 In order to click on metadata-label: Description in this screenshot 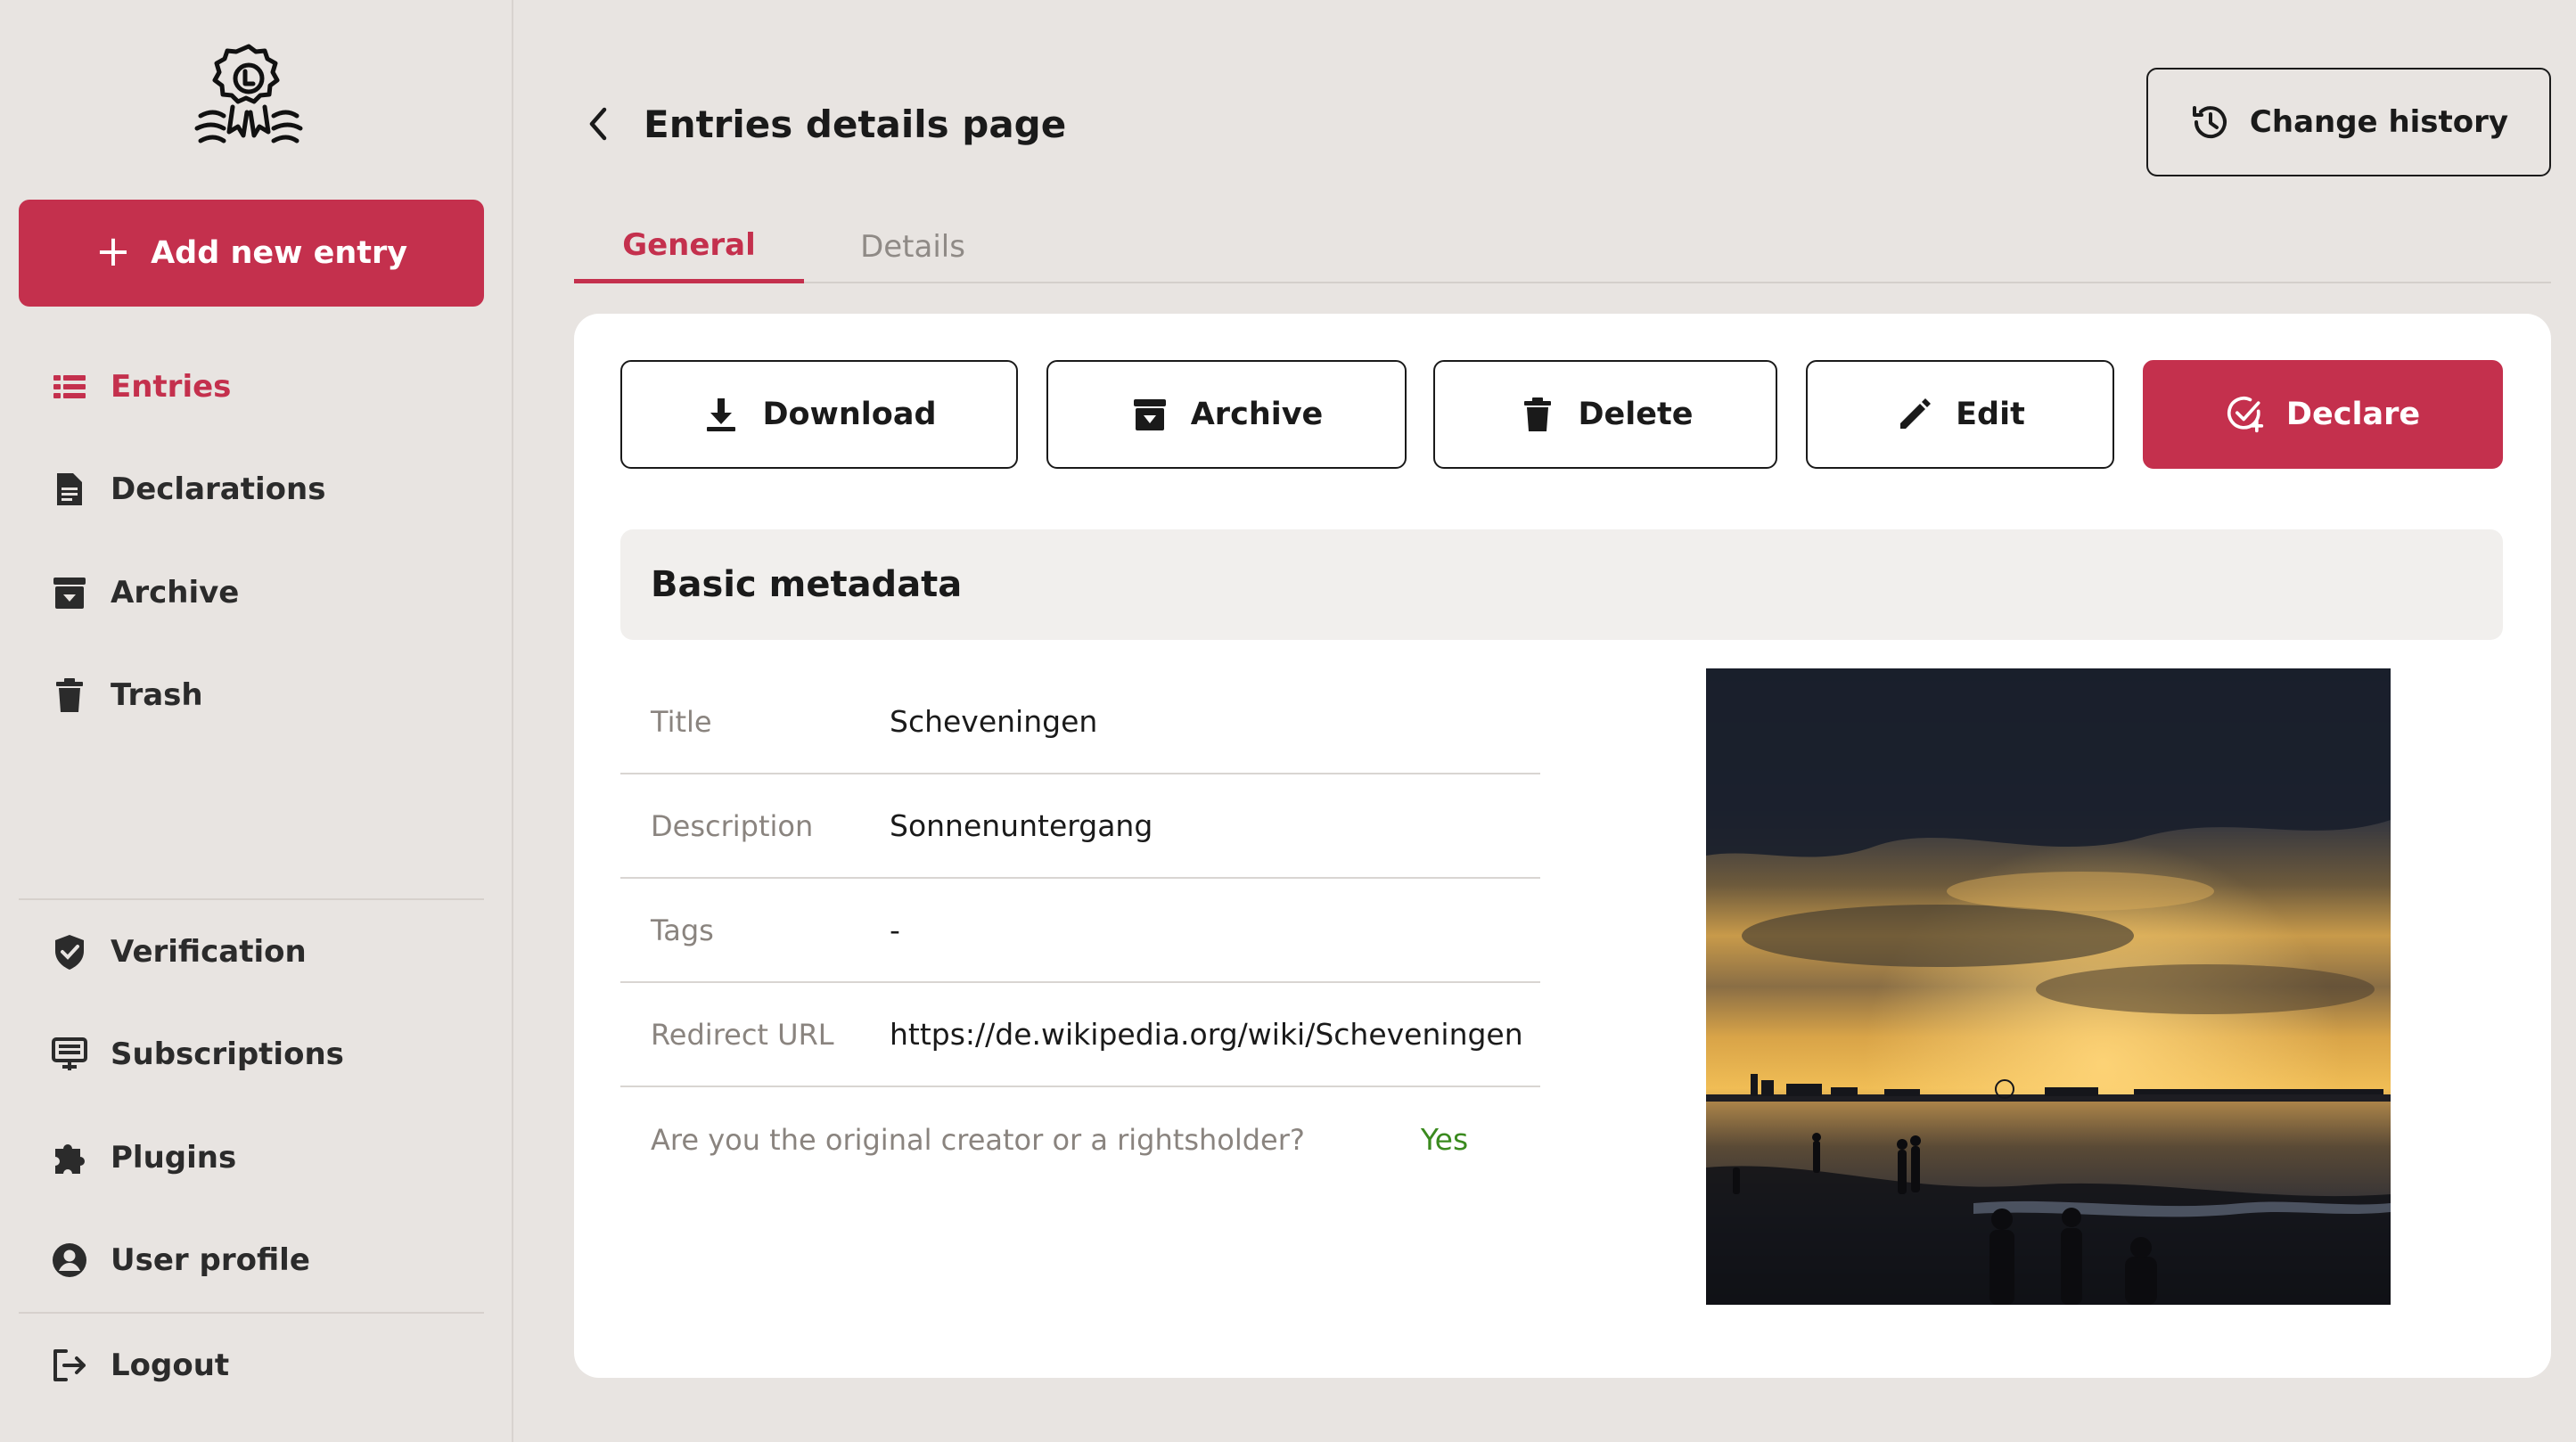, I will do `click(732, 825)`.